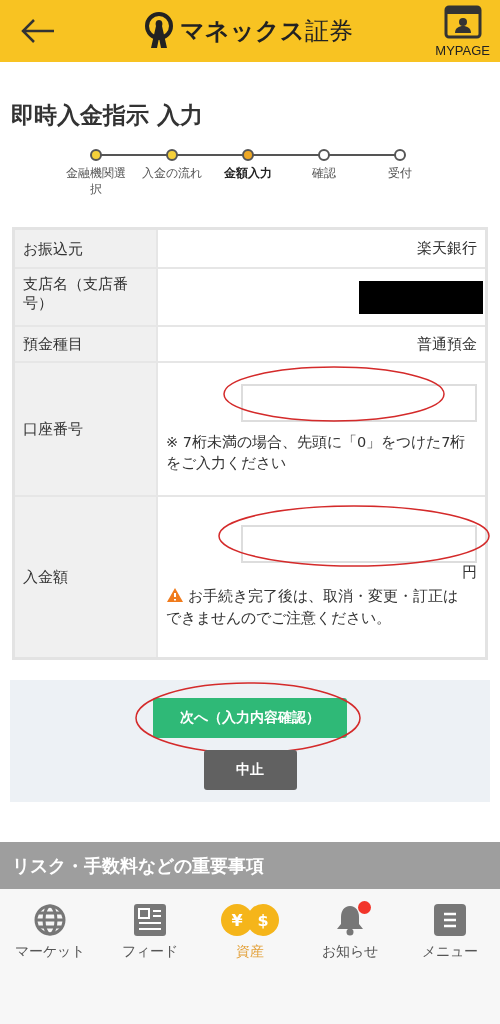 The width and height of the screenshot is (500, 1024). Describe the element at coordinates (329, 31) in the screenshot. I see `brand-suffix: 証券` at that location.